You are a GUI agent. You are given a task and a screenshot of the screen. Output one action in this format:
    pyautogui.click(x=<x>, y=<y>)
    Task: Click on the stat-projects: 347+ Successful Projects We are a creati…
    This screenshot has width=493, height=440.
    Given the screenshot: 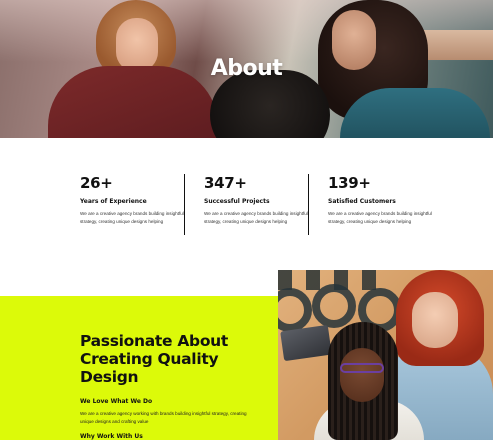 What is the action you would take?
    pyautogui.click(x=259, y=199)
    